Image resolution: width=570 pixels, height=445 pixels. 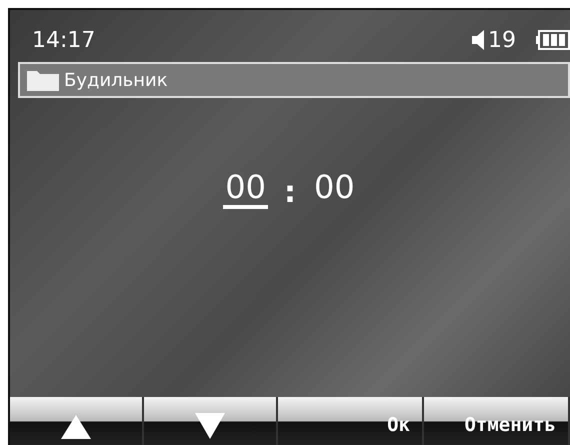 I want to click on speaker-icon, so click(x=478, y=40).